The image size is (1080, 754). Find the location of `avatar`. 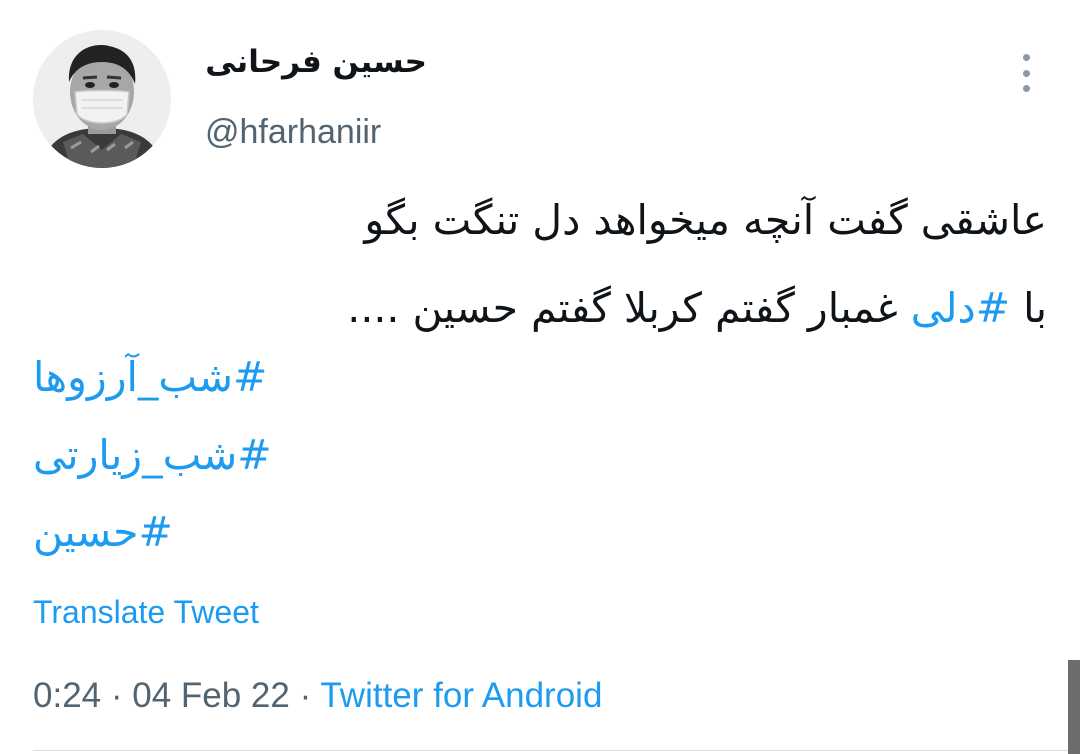

avatar is located at coordinates (102, 99).